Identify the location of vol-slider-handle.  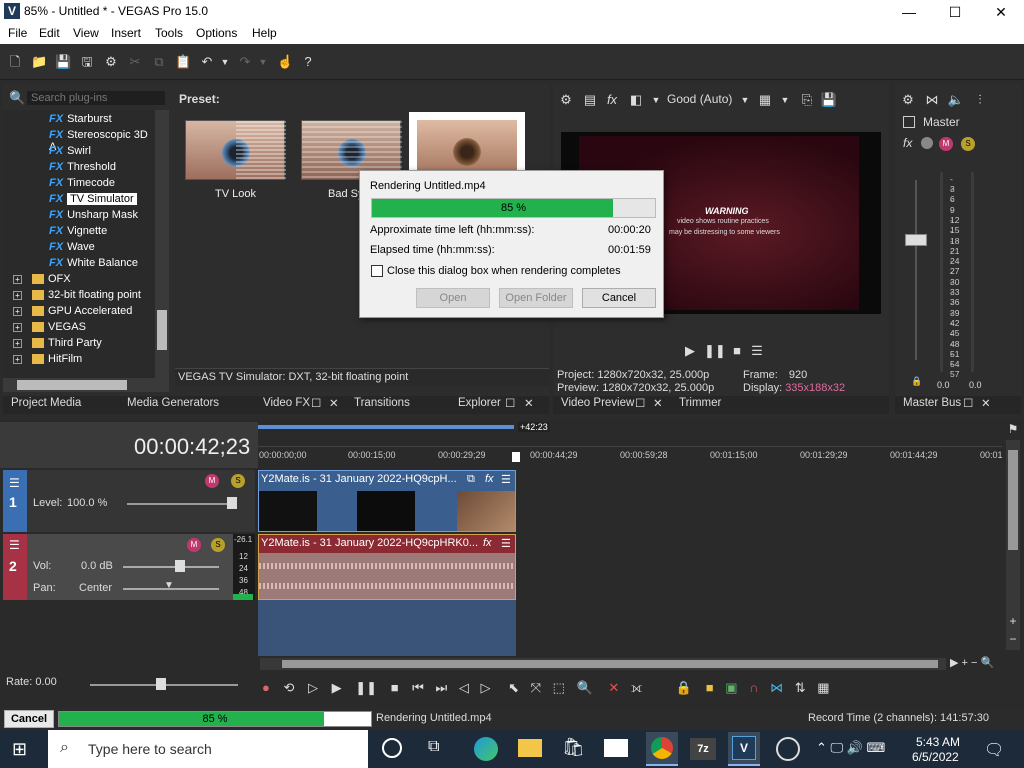
(180, 566).